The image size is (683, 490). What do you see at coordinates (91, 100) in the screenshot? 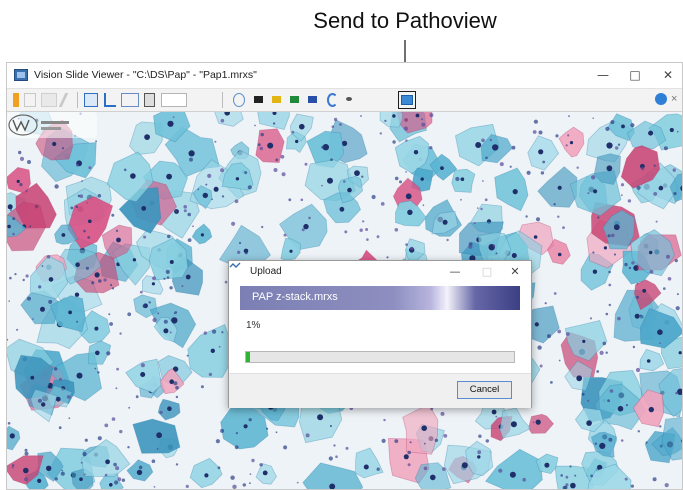
I see `select-rect-icon` at bounding box center [91, 100].